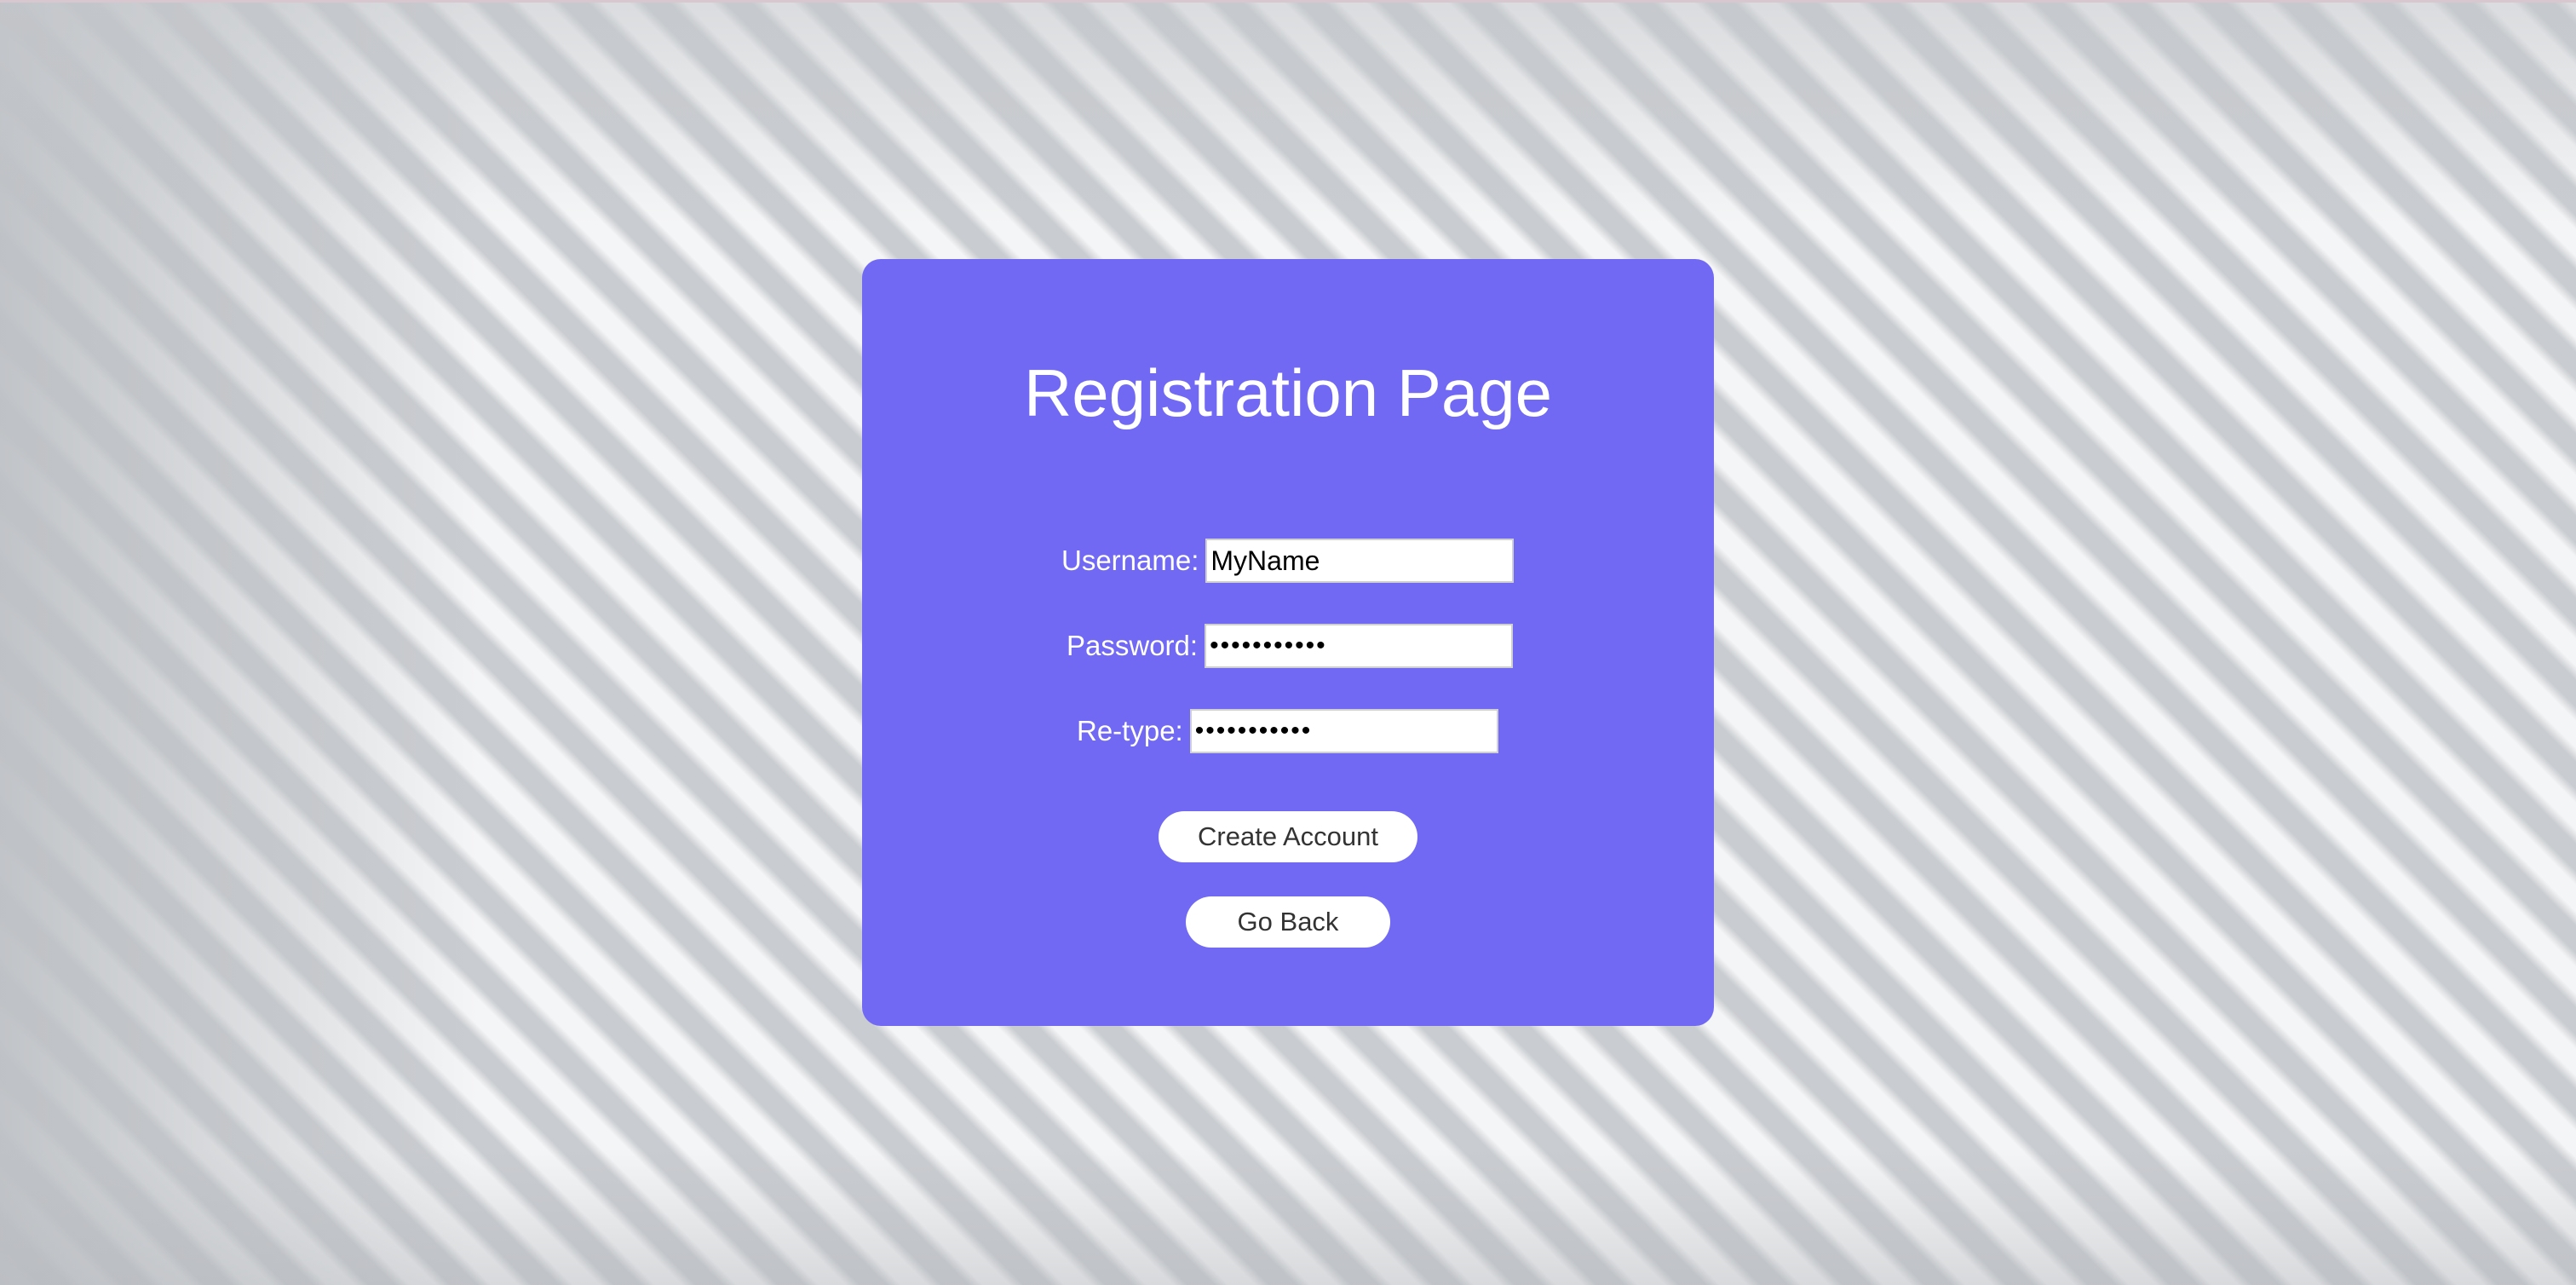  I want to click on username-label: Username:, so click(1130, 560).